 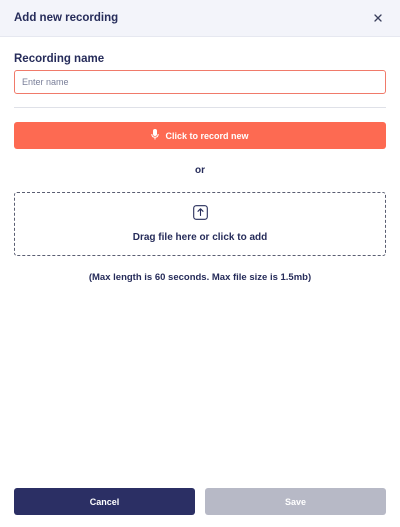 I want to click on record-new-button: Click to record new, so click(x=200, y=135).